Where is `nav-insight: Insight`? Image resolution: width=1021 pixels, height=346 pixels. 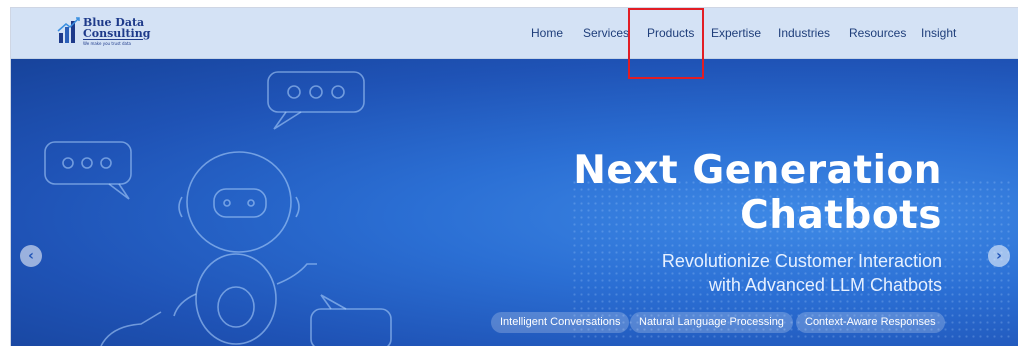 nav-insight: Insight is located at coordinates (938, 33).